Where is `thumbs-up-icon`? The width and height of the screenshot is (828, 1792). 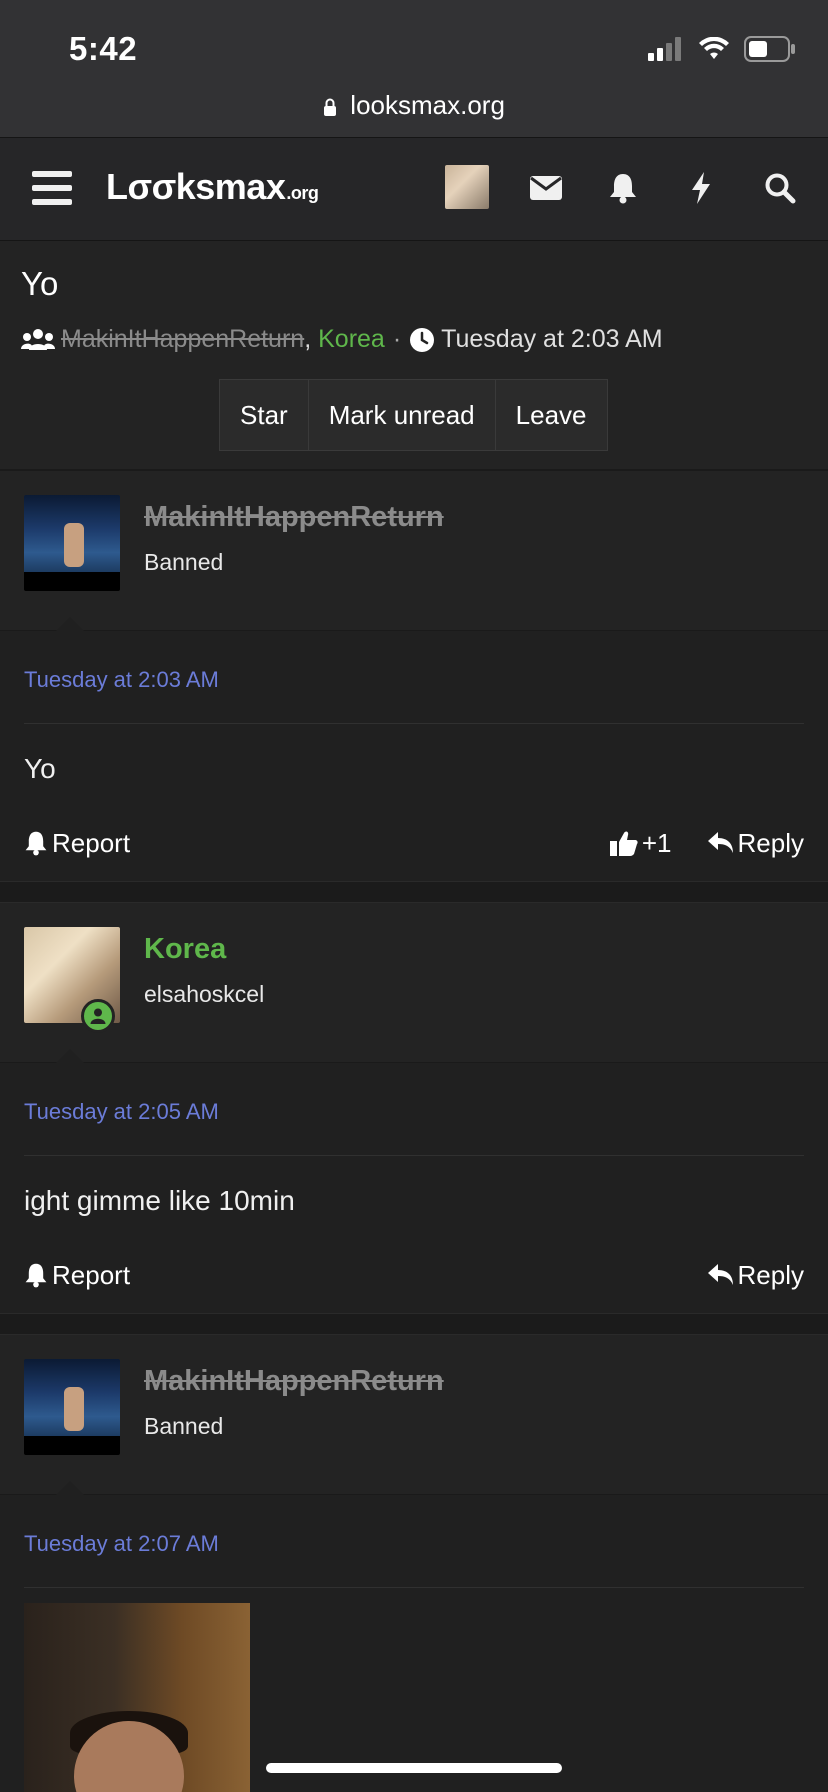
thumbs-up-icon is located at coordinates (623, 843).